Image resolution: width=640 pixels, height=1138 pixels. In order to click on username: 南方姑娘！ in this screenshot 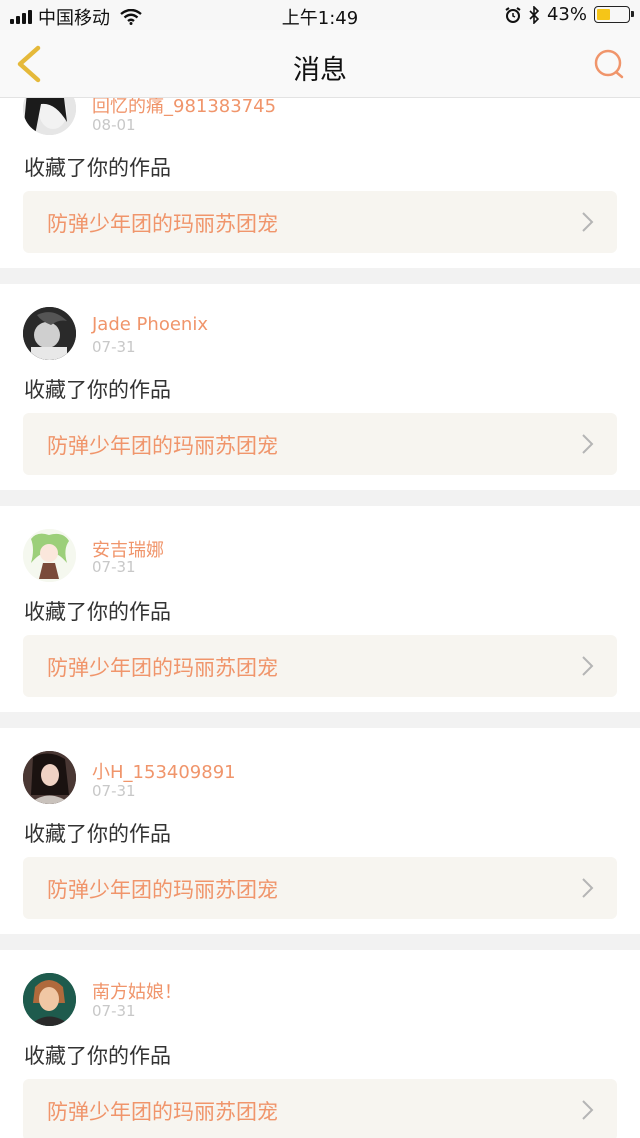, I will do `click(137, 991)`.